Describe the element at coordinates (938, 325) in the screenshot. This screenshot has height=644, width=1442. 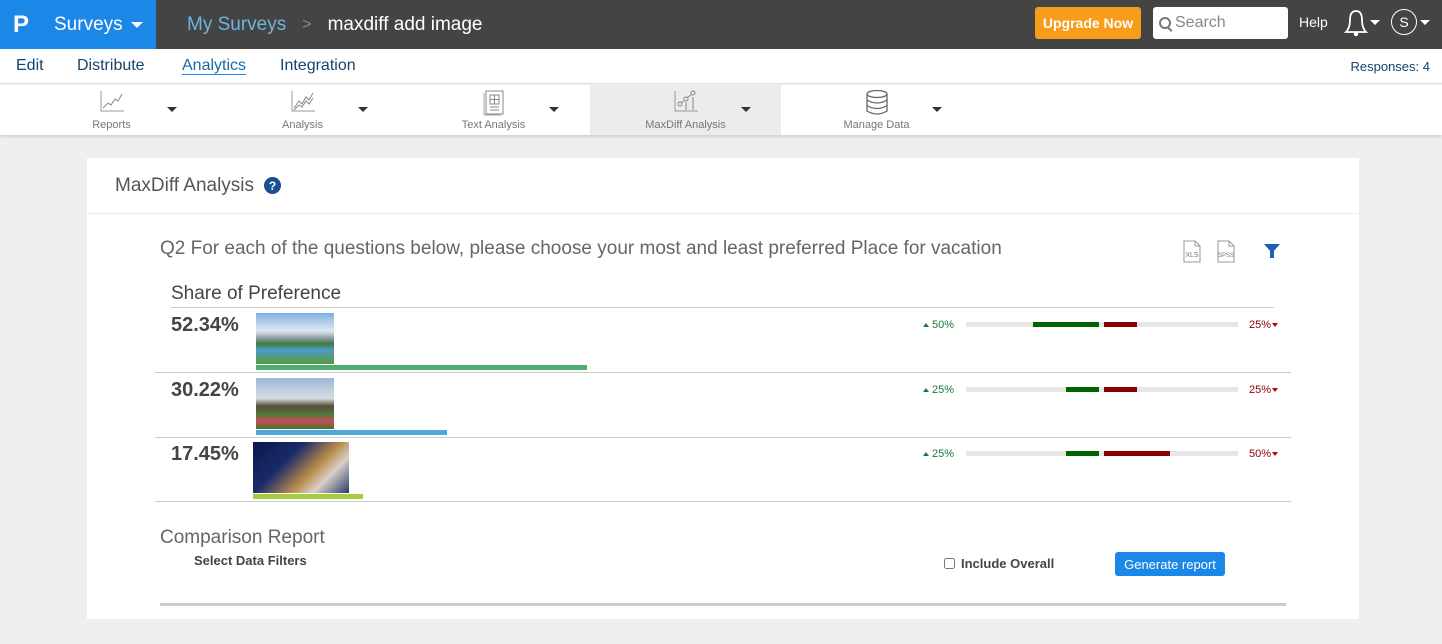
I see `most-preferred-percent: 50%` at that location.